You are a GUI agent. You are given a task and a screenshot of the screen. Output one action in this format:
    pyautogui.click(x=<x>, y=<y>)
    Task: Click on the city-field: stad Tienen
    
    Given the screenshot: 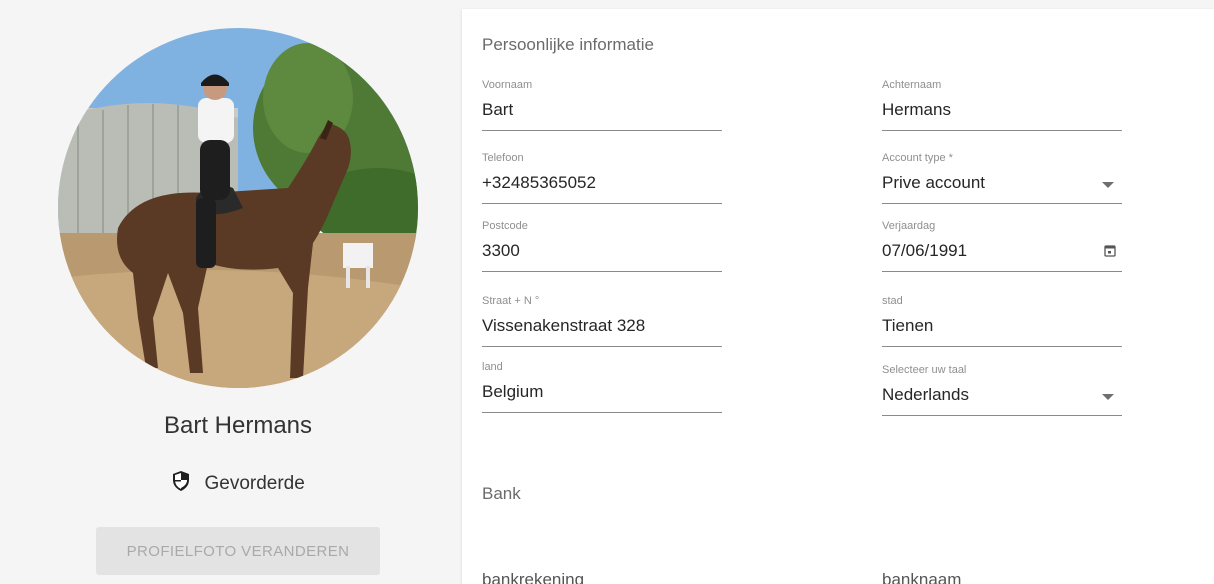 What is the action you would take?
    pyautogui.click(x=1002, y=321)
    